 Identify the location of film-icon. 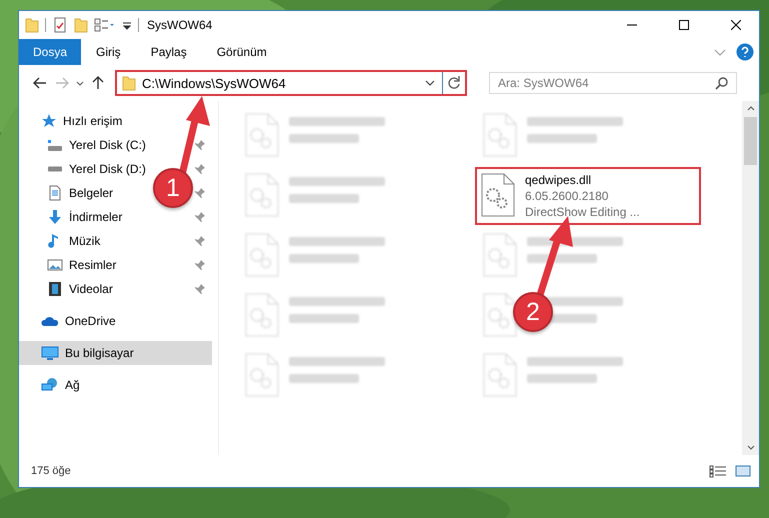
(55, 289).